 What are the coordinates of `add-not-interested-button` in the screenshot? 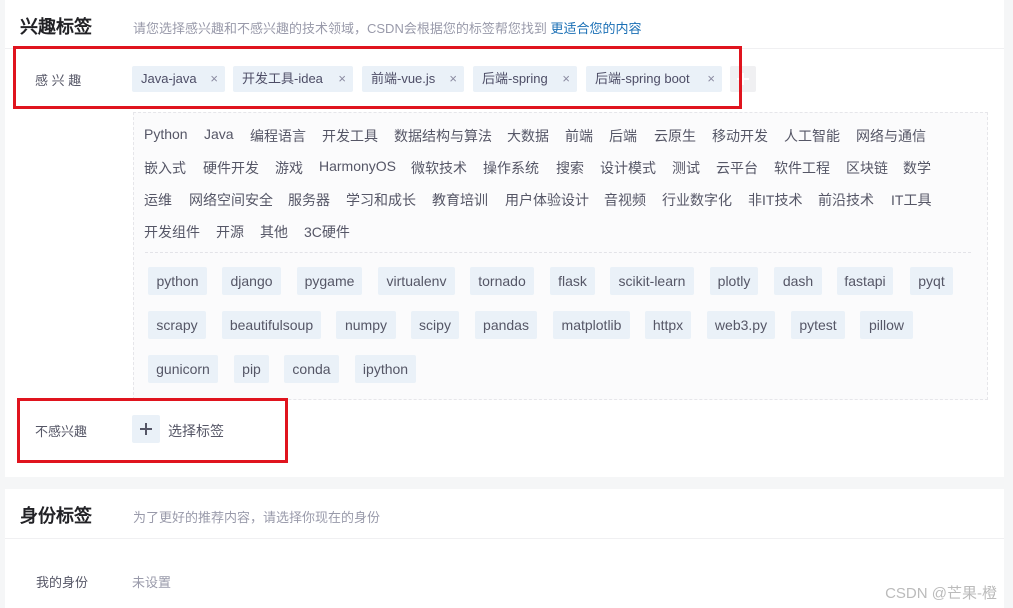 It's located at (146, 429).